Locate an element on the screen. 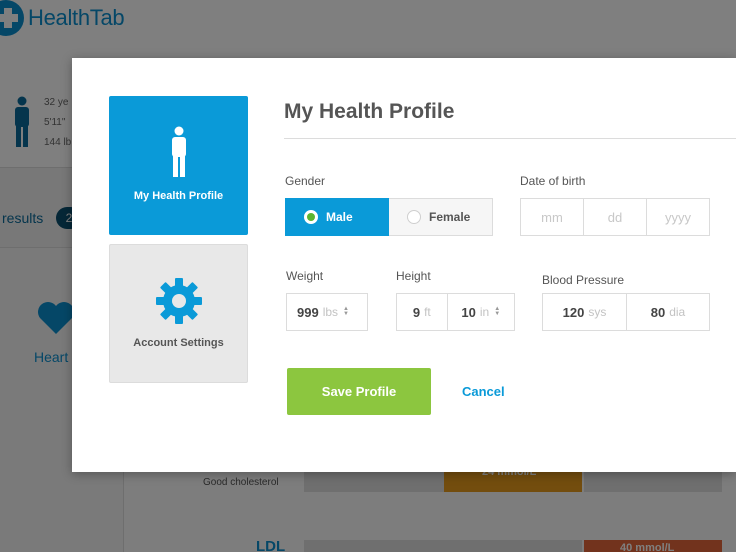 The width and height of the screenshot is (736, 552). tab-label: Account Settings is located at coordinates (178, 343).